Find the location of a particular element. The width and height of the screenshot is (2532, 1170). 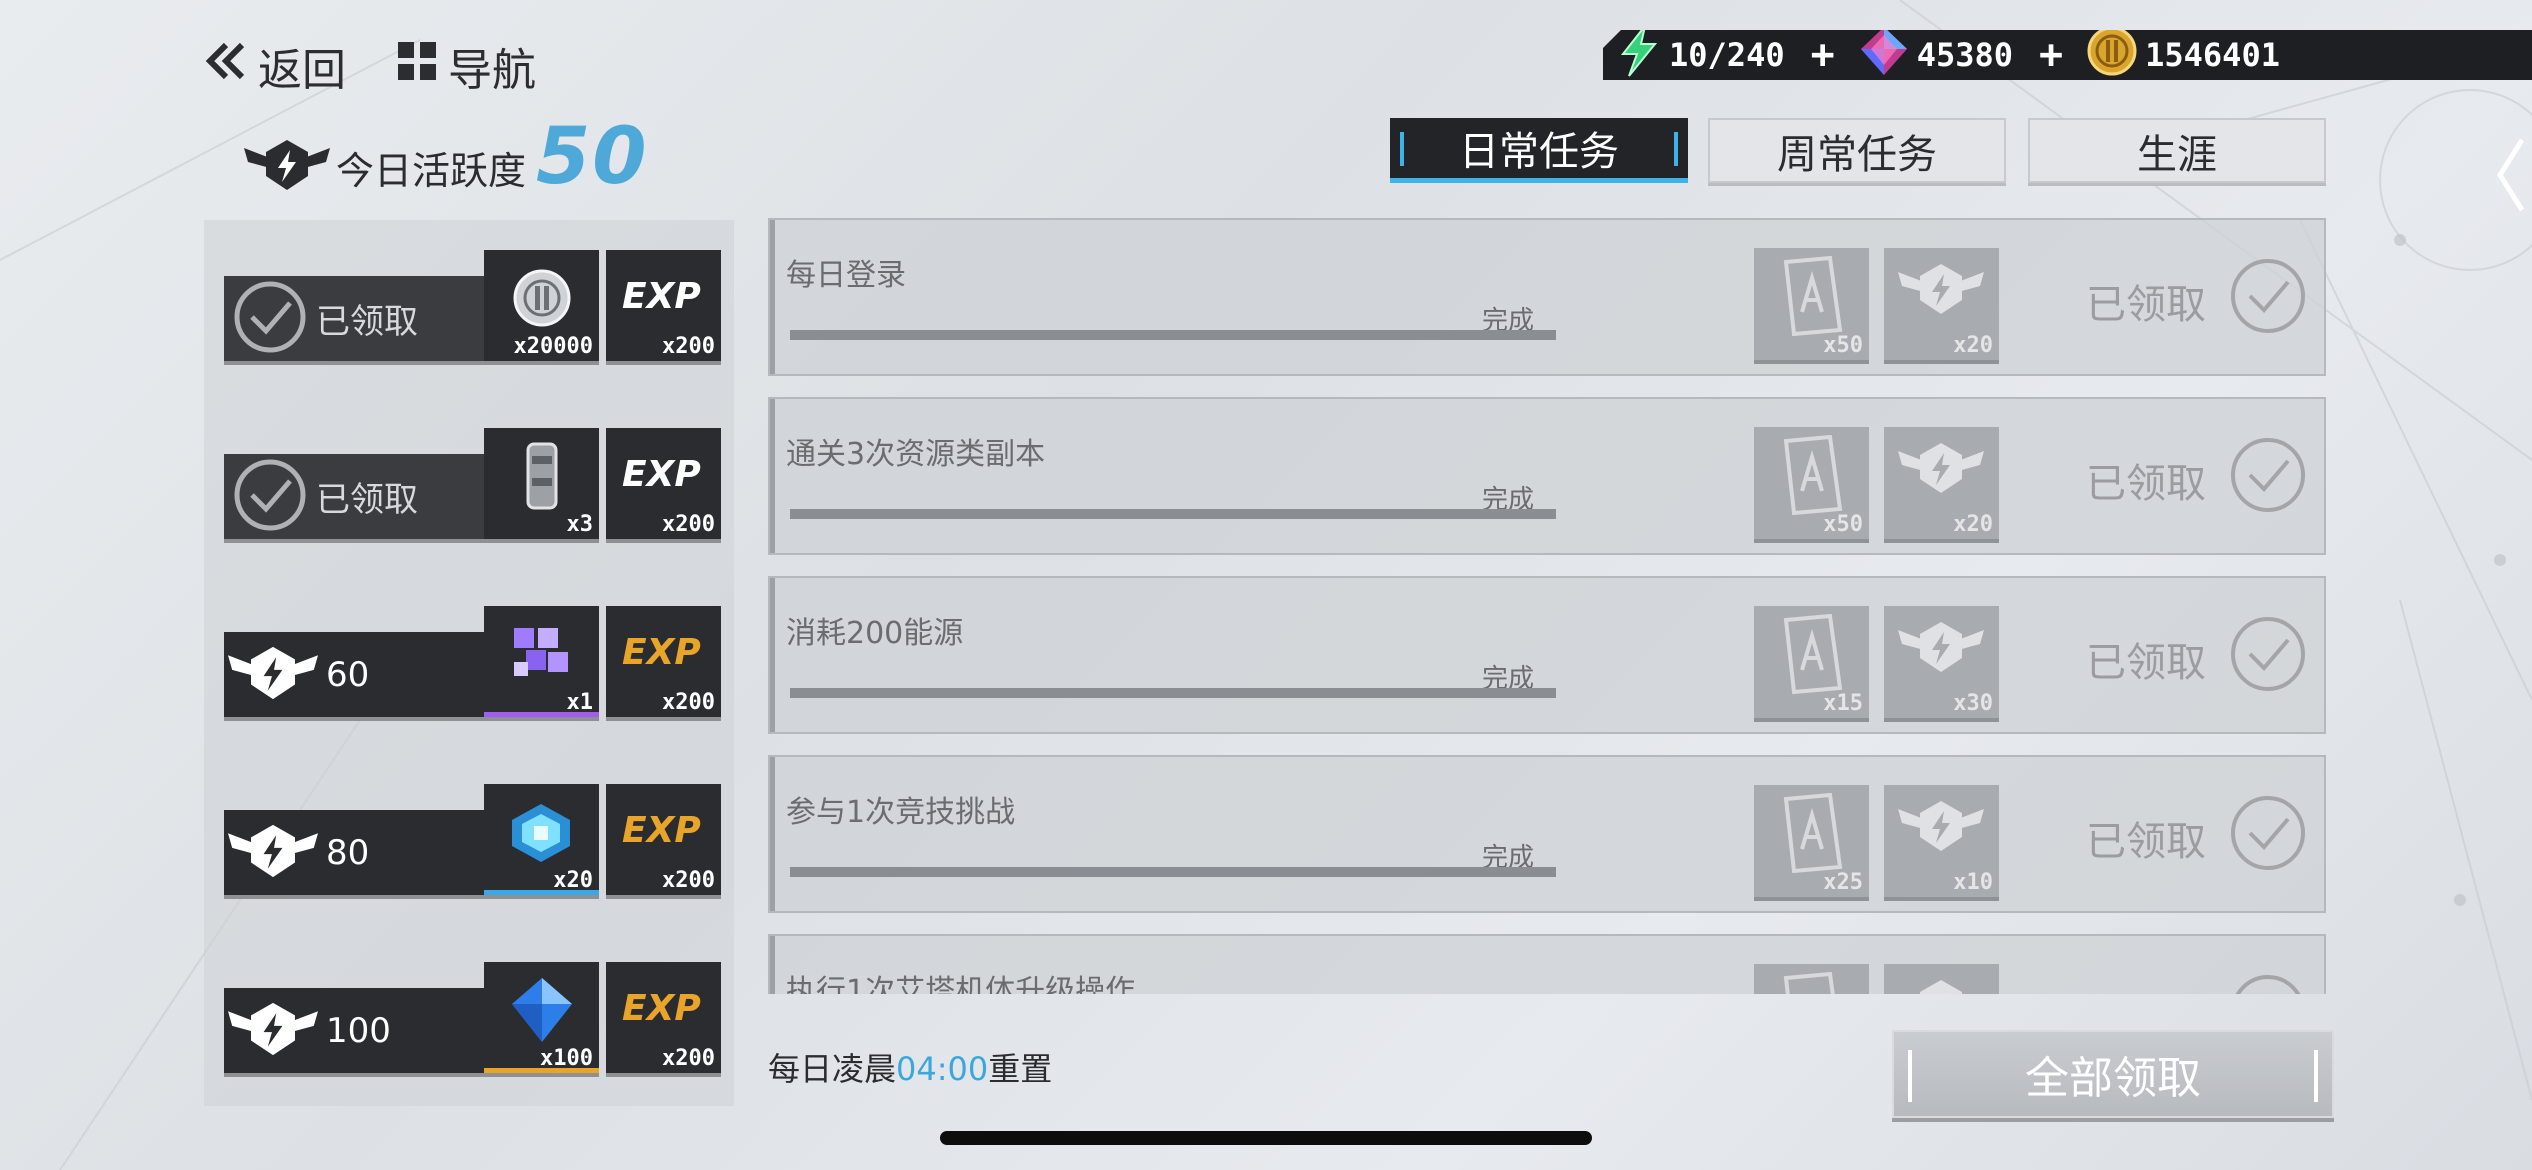

add-energy-button: + is located at coordinates (1823, 55).